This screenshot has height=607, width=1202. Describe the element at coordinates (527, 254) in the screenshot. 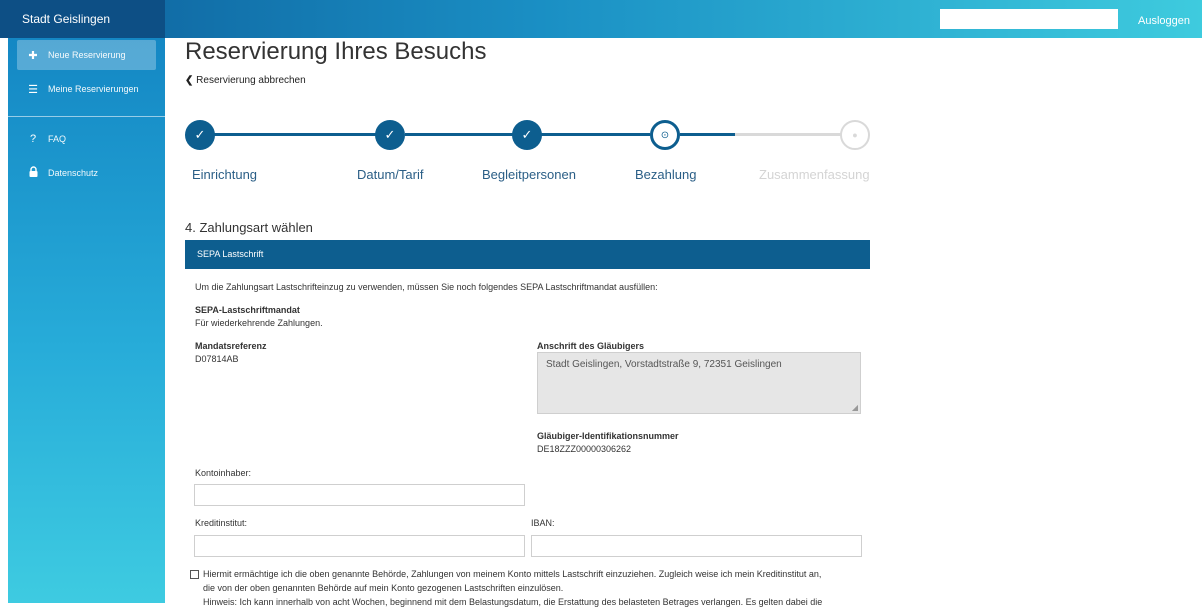

I see `payment-method-header: SEPA Lastschrift` at that location.